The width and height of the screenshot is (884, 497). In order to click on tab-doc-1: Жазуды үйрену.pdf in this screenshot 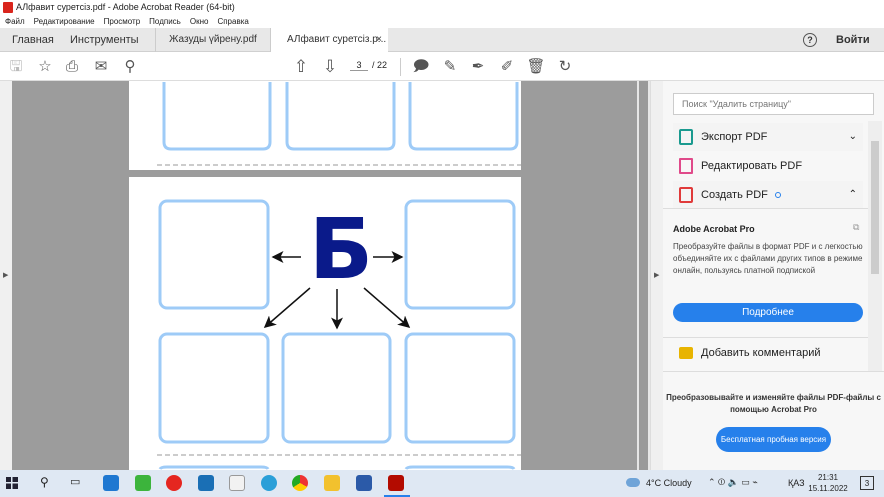, I will do `click(213, 40)`.